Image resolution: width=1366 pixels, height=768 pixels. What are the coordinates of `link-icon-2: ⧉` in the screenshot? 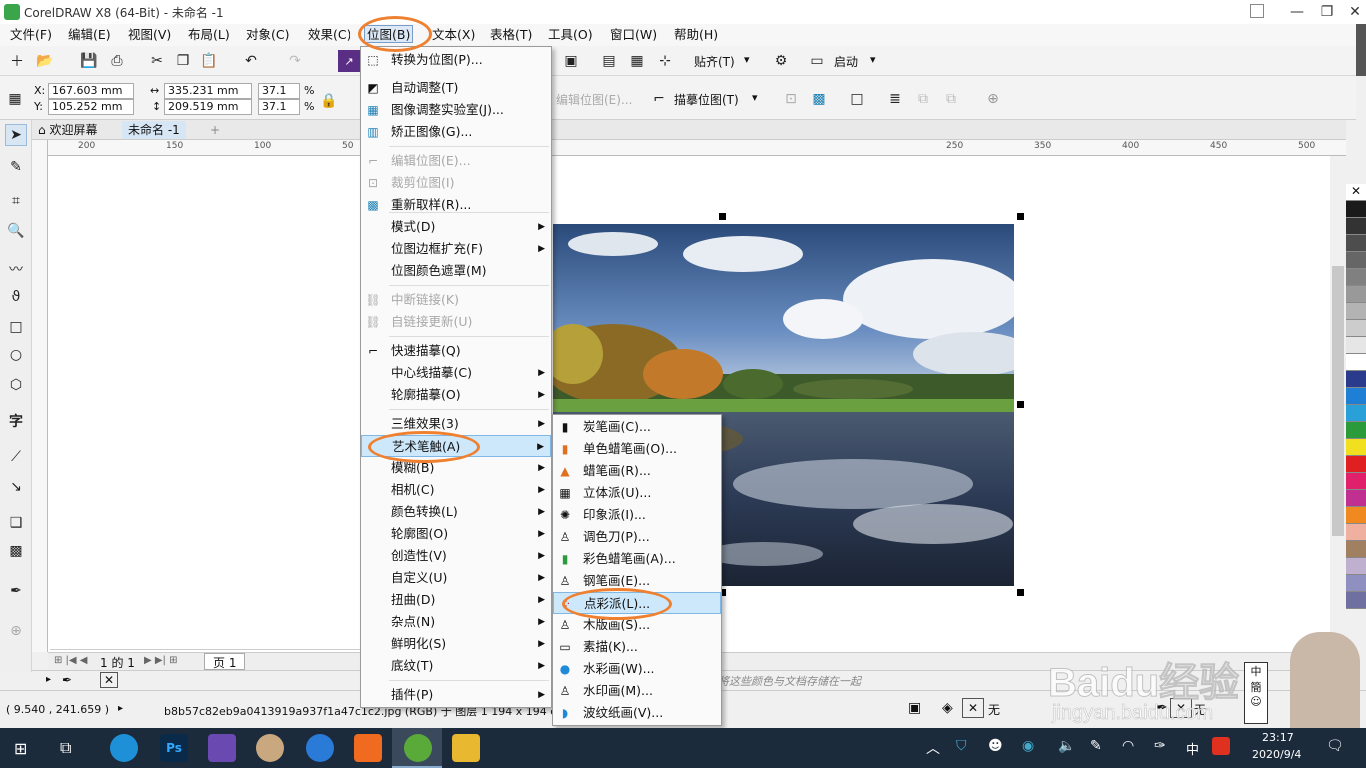 It's located at (951, 99).